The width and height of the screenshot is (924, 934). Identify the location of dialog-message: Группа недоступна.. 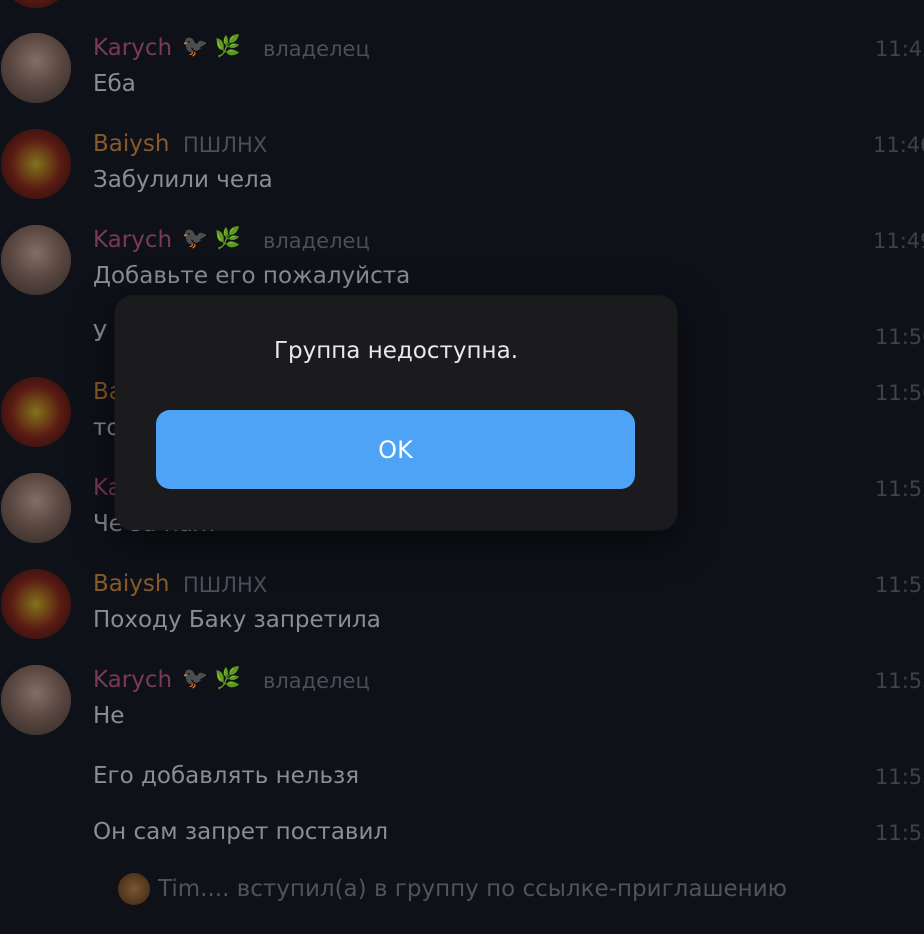
(395, 351).